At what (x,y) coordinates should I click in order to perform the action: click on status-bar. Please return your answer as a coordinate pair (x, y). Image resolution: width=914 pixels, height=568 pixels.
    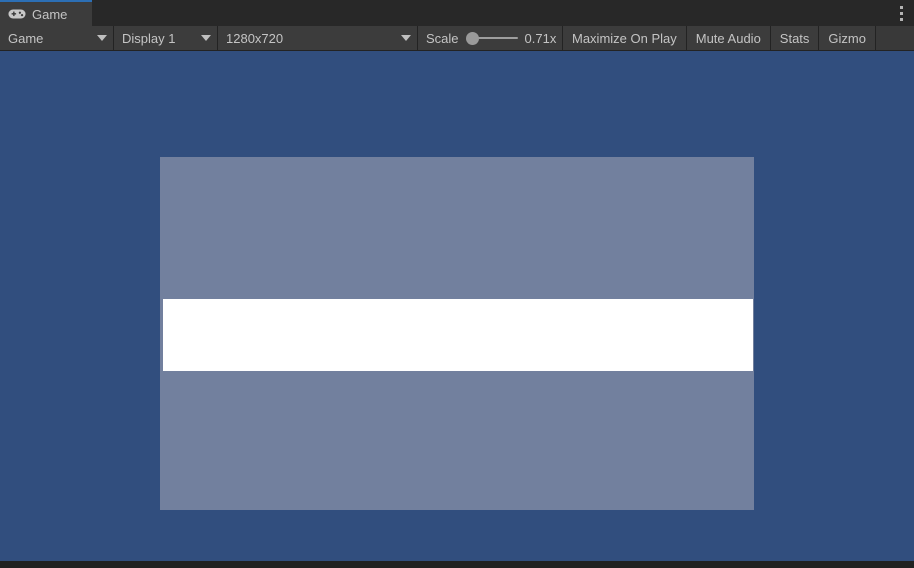
    Looking at the image, I should click on (457, 564).